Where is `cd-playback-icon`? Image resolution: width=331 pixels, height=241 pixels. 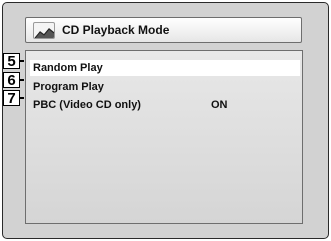
cd-playback-icon is located at coordinates (44, 30).